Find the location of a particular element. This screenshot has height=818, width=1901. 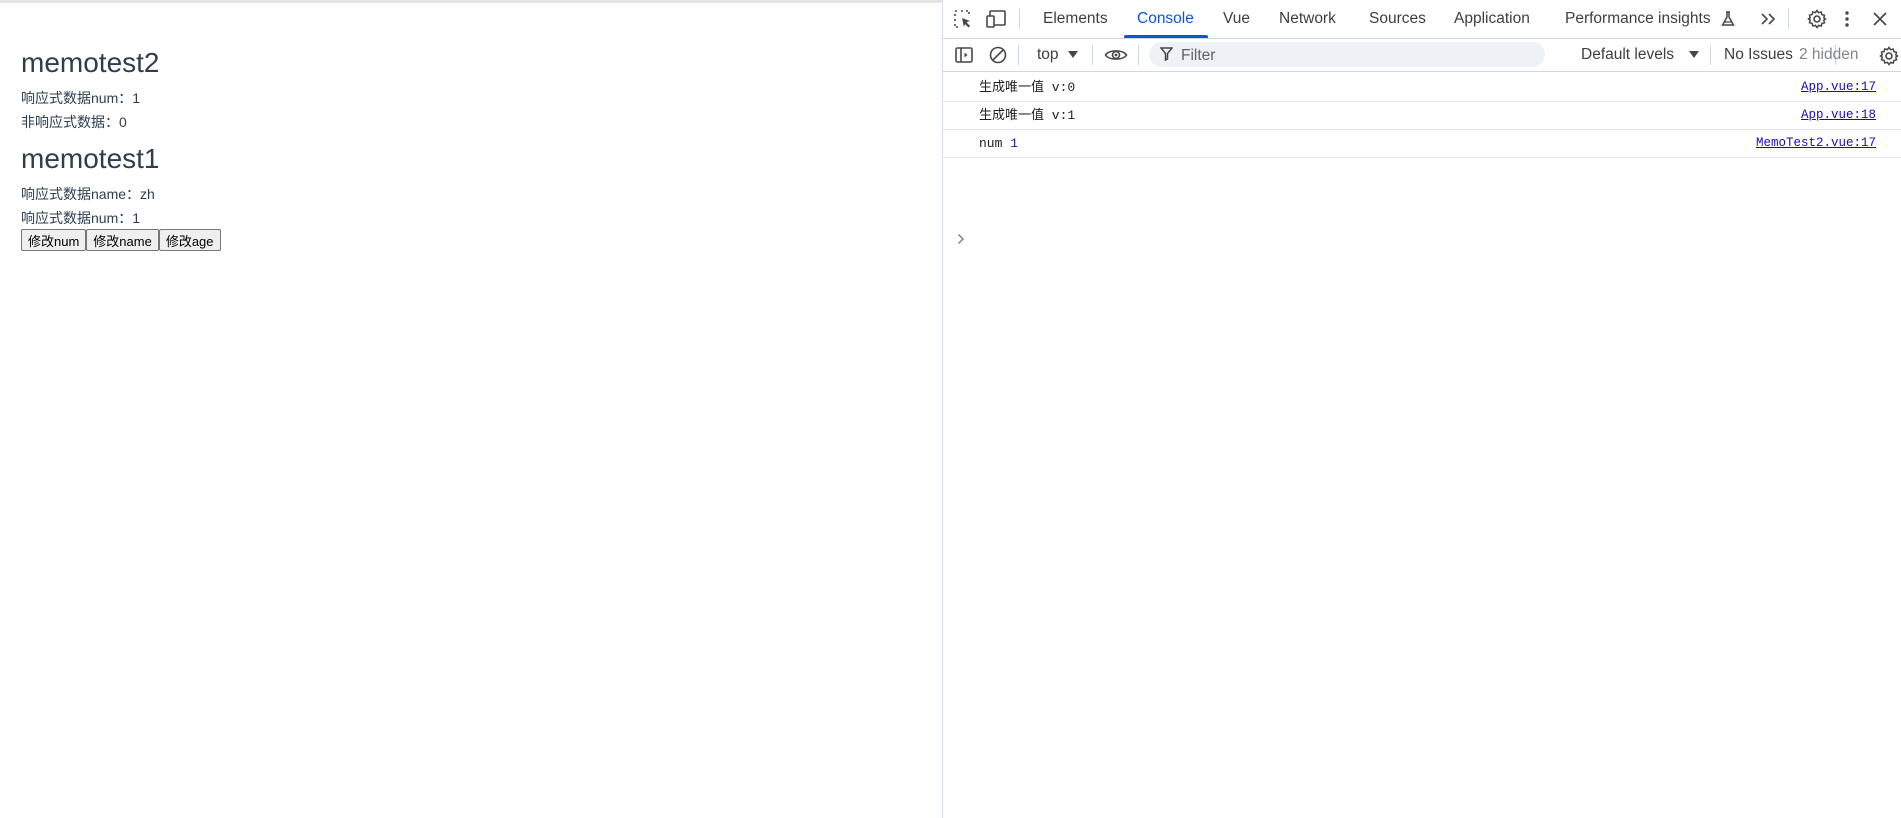

console-settings-icon is located at coordinates (1889, 56).